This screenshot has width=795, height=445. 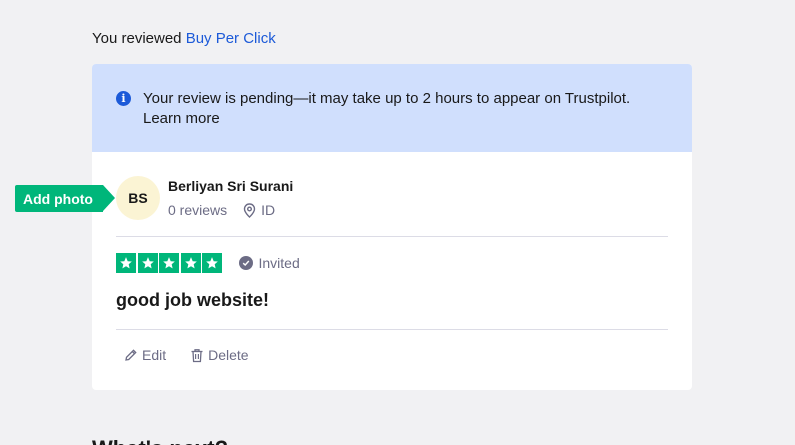 I want to click on pencil-icon, so click(x=131, y=355).